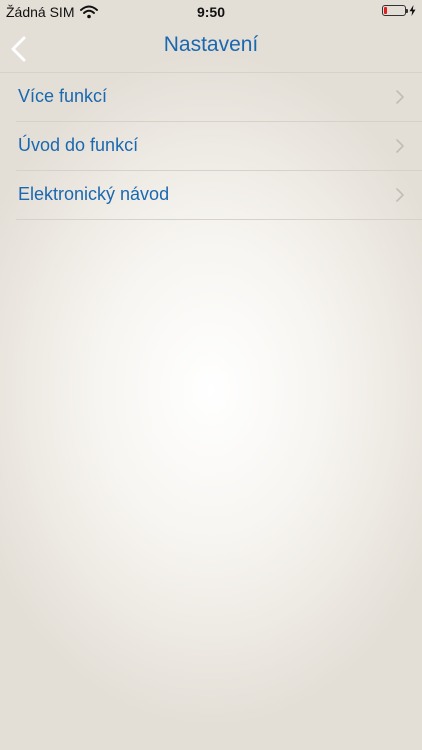 The image size is (422, 750). Describe the element at coordinates (219, 97) in the screenshot. I see `menu-item-more-features: Více funkcí` at that location.